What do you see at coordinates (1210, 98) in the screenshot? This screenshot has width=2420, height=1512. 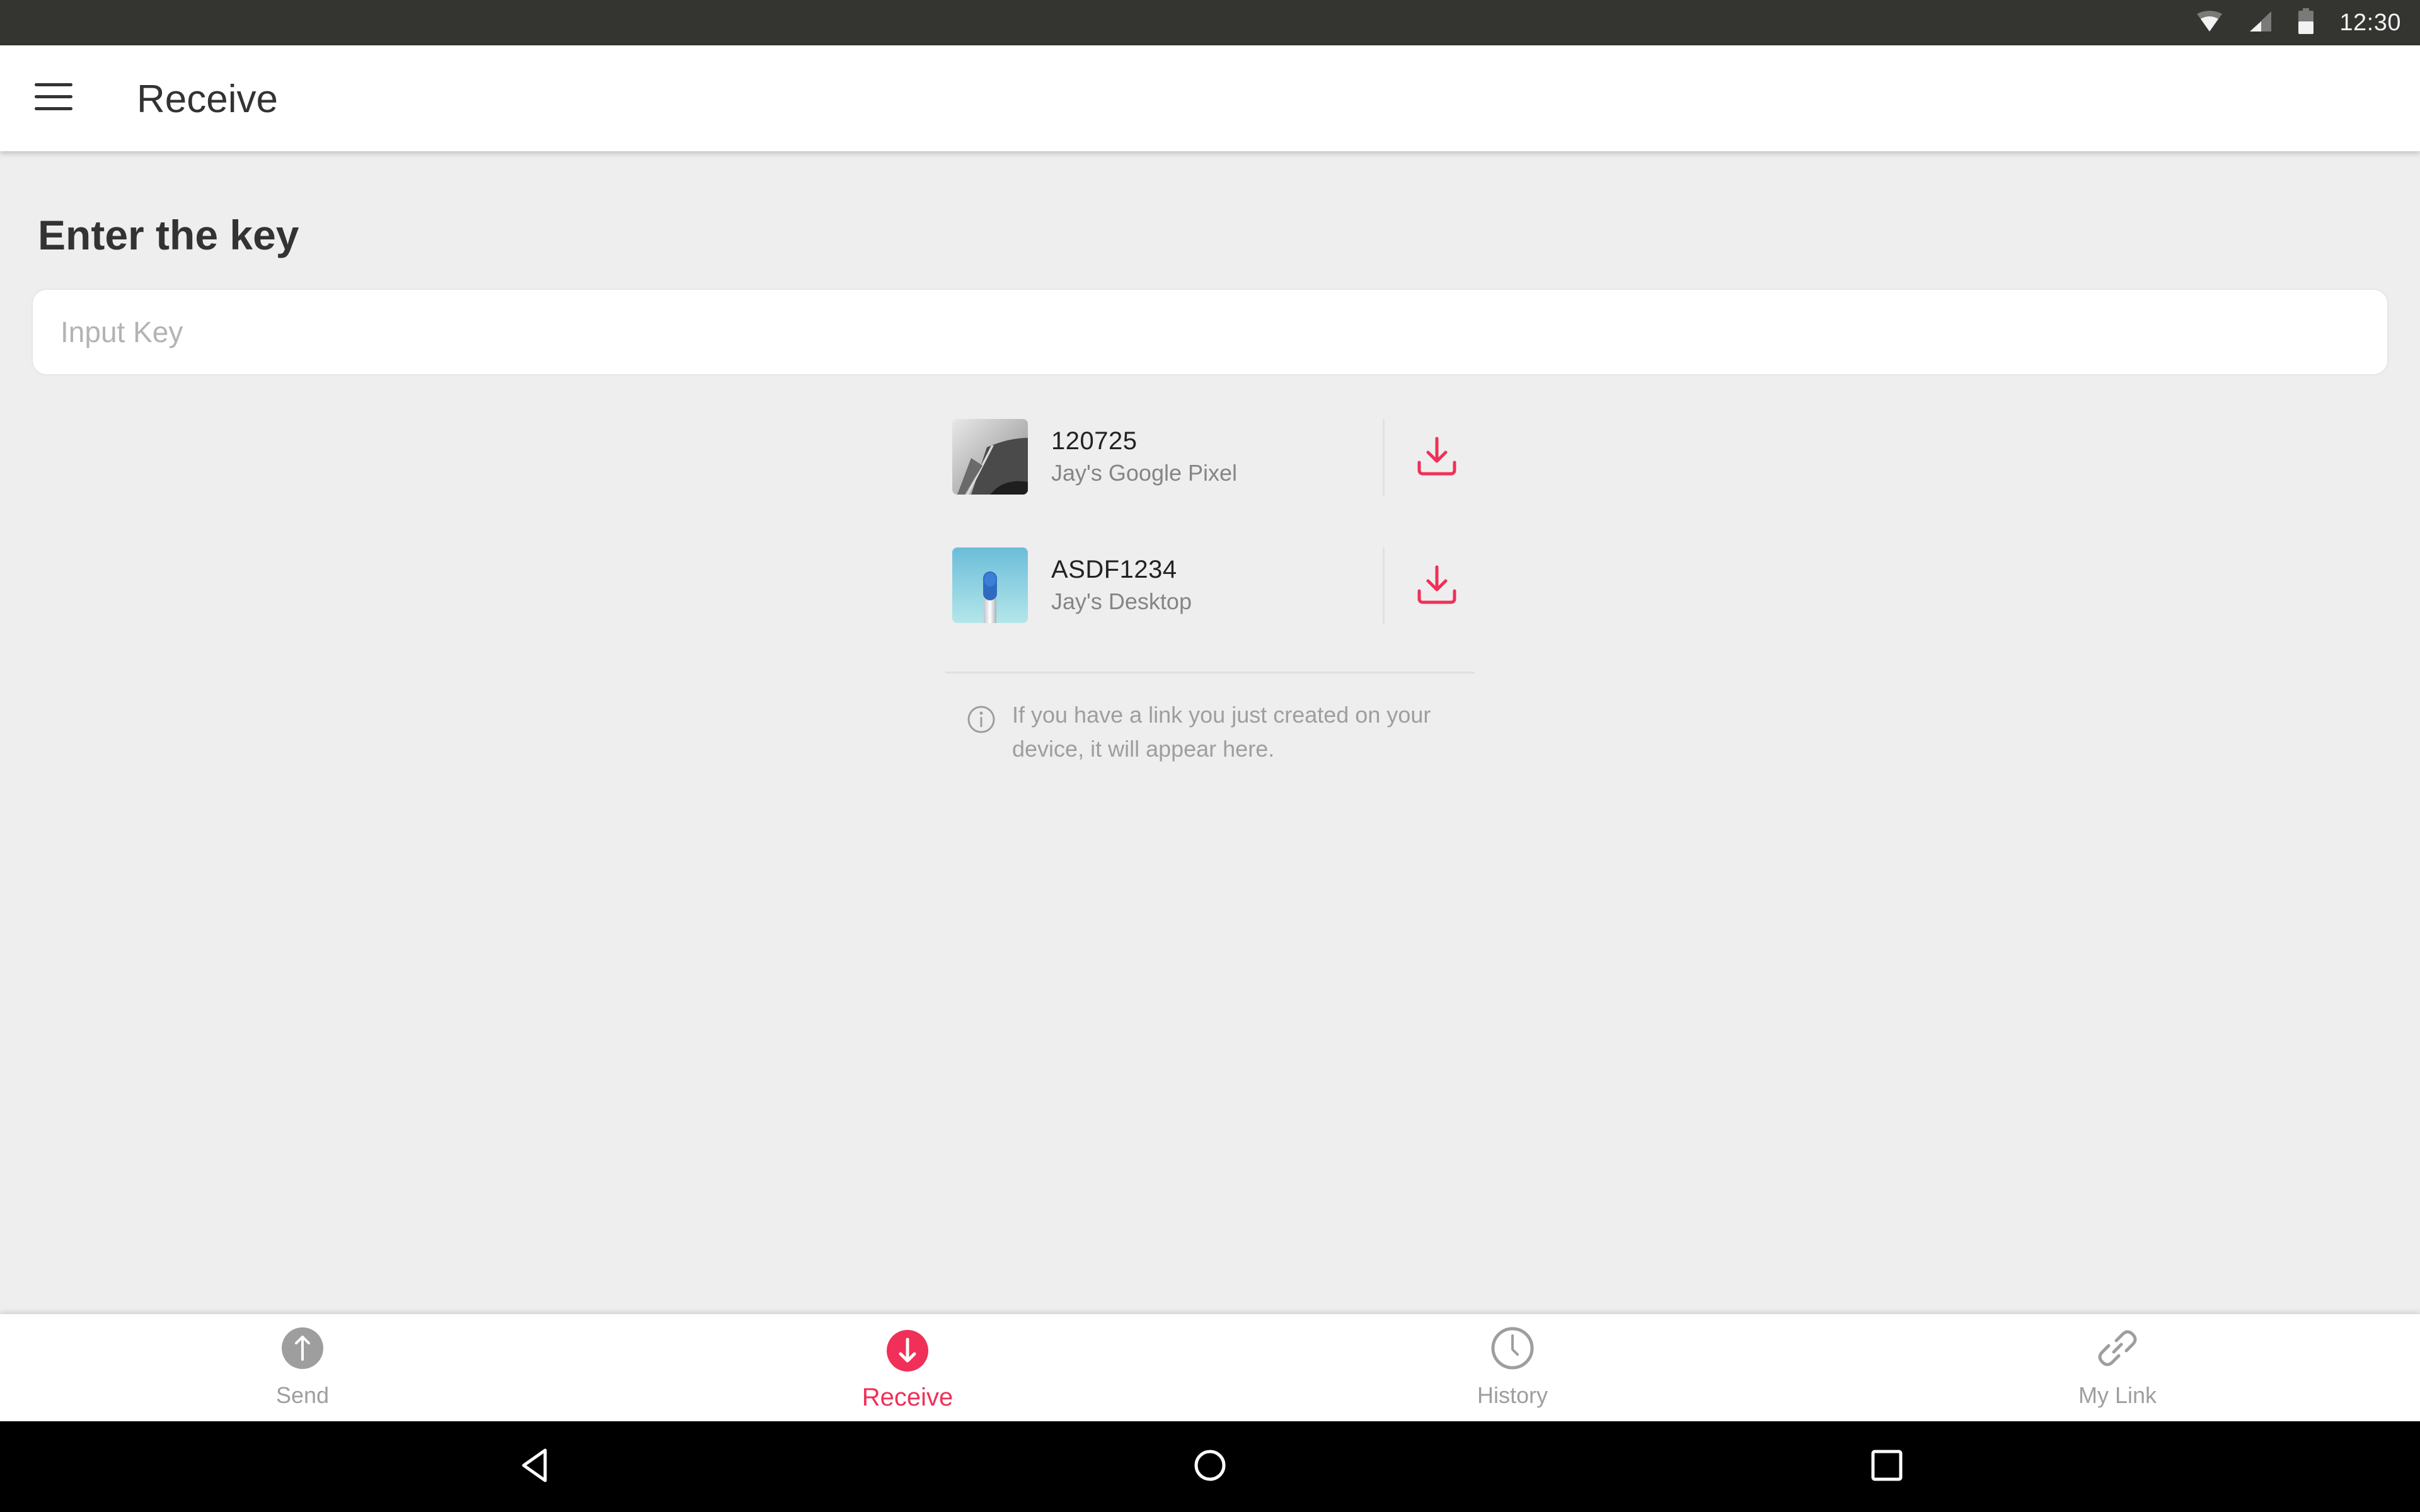 I see `app-bar: Receive` at bounding box center [1210, 98].